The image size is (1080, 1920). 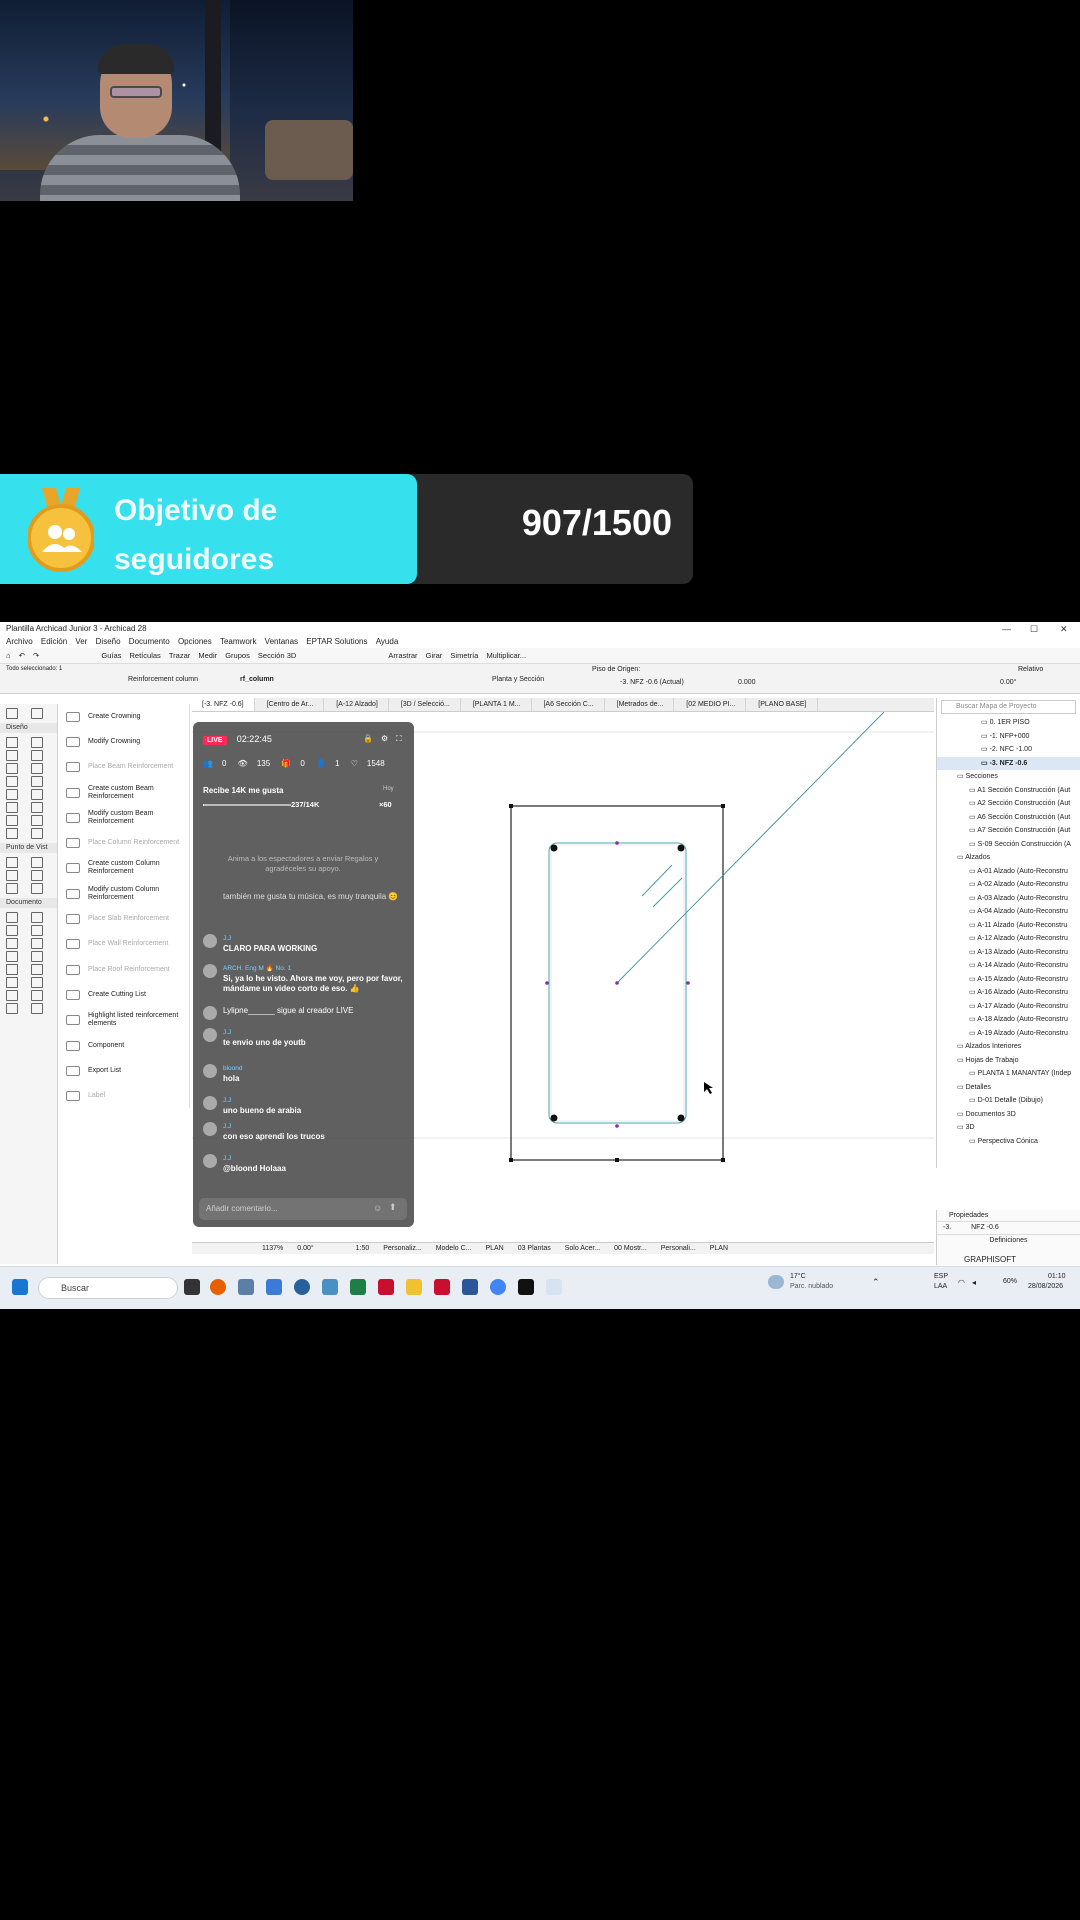 What do you see at coordinates (12, 956) in the screenshot?
I see `hotspot-tool-icon` at bounding box center [12, 956].